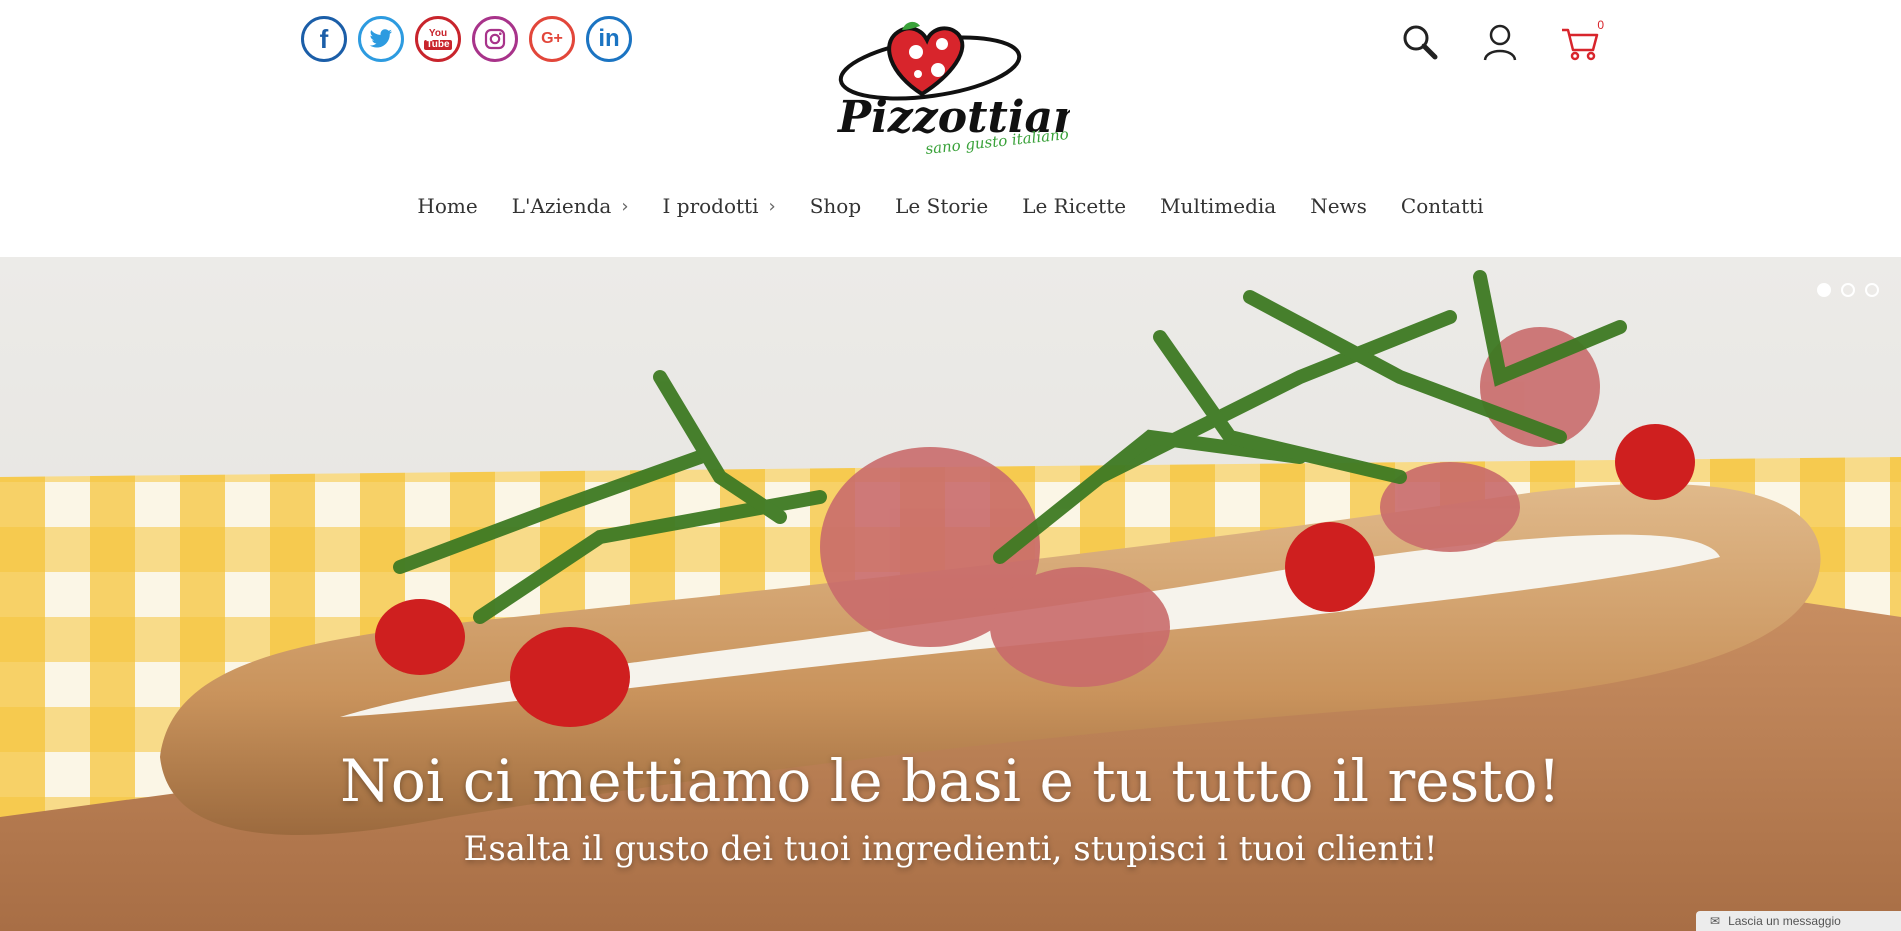 The image size is (1901, 931). I want to click on site-logo: Pizzottiamo sano gusto italiano, so click(979, 90).